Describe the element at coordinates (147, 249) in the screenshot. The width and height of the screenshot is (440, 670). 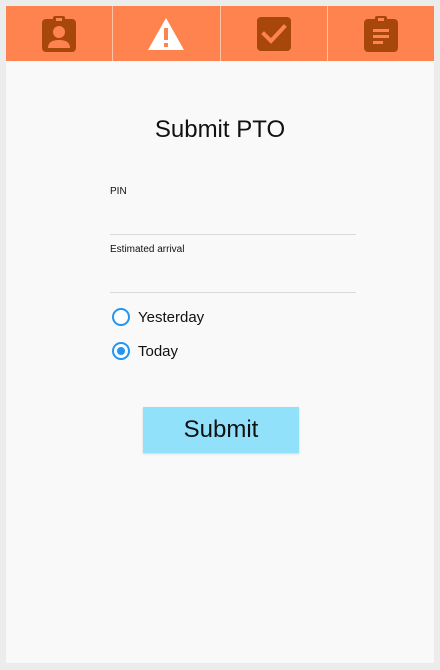
I see `arrival-label: Estimated arrival` at that location.